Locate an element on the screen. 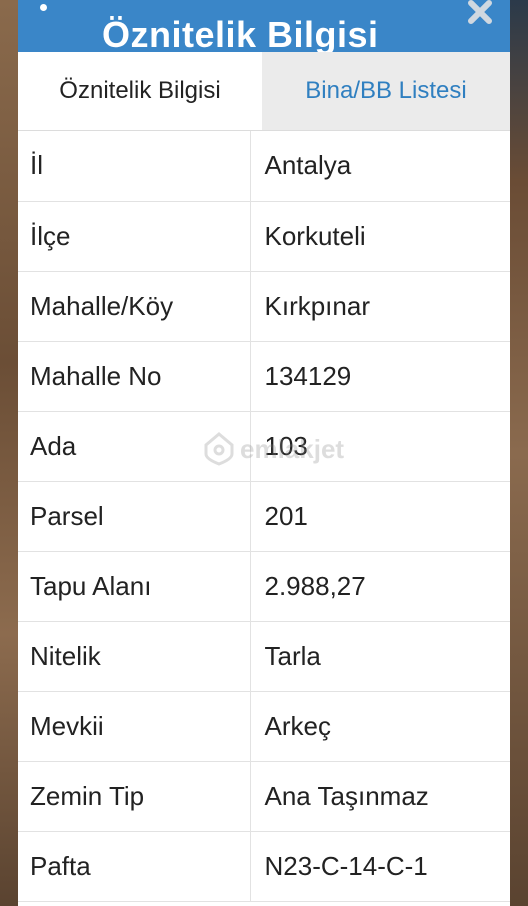 This screenshot has height=906, width=528. attribute-key: İl is located at coordinates (134, 166).